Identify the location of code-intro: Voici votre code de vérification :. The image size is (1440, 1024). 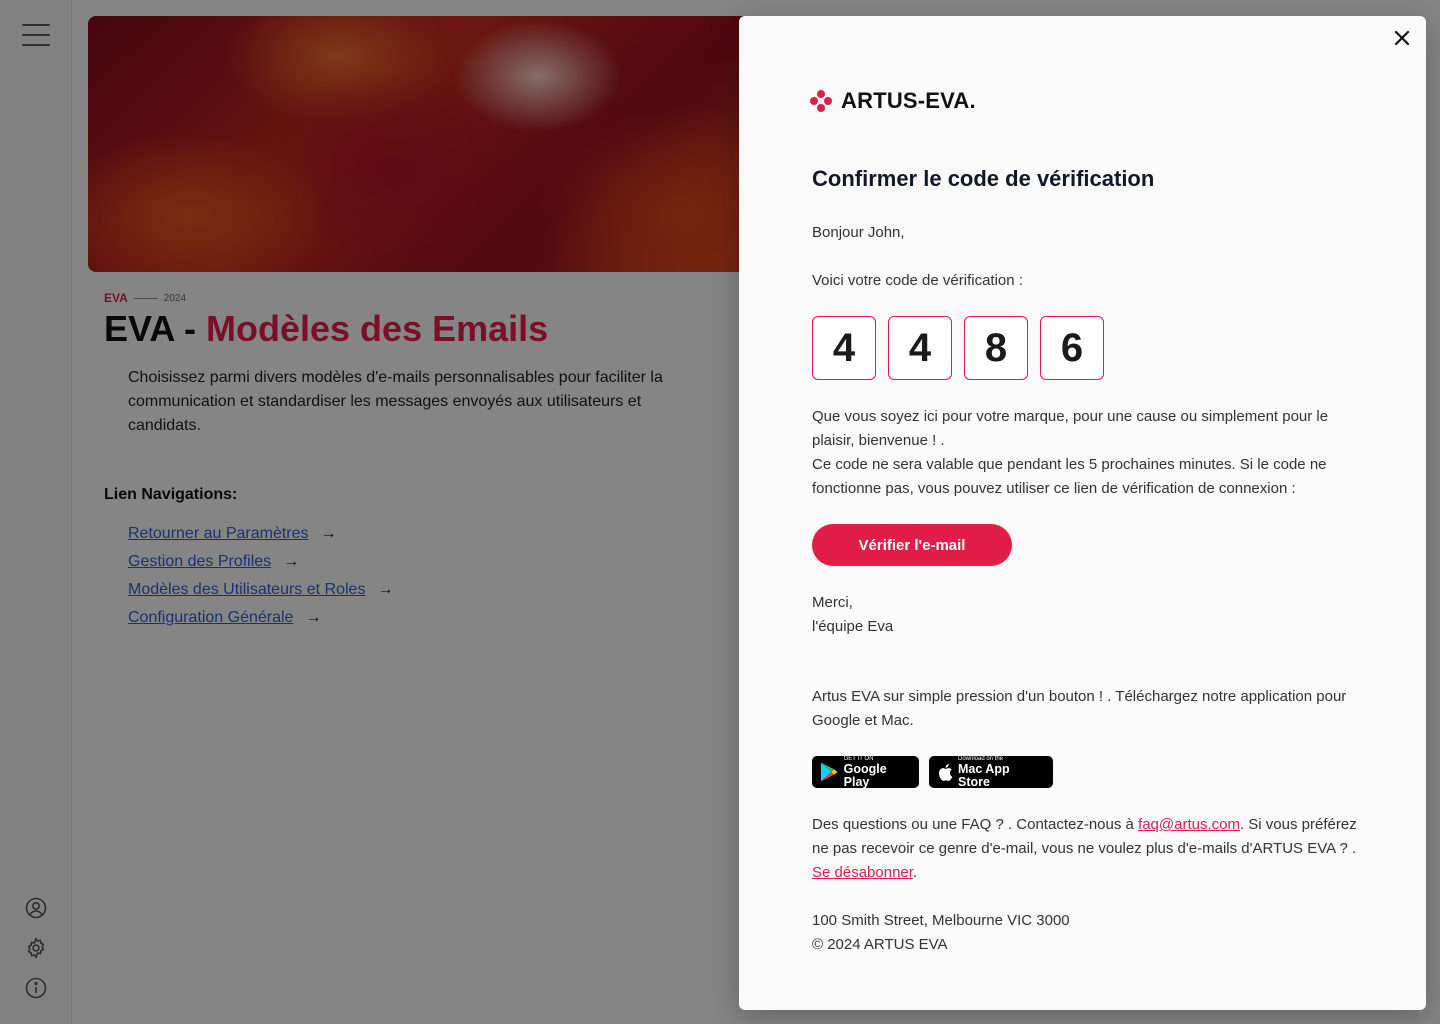
(917, 280).